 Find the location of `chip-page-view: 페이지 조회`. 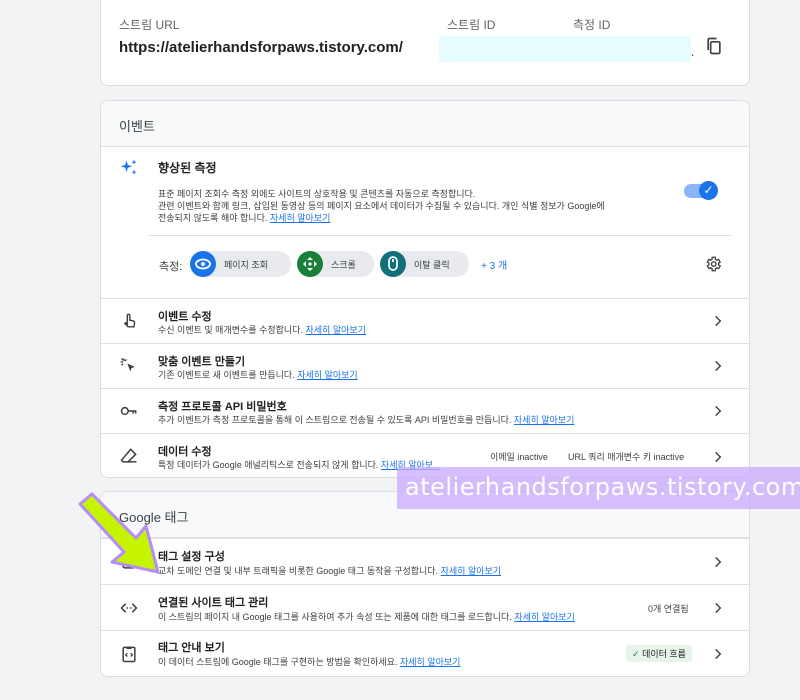

chip-page-view: 페이지 조회 is located at coordinates (240, 264).